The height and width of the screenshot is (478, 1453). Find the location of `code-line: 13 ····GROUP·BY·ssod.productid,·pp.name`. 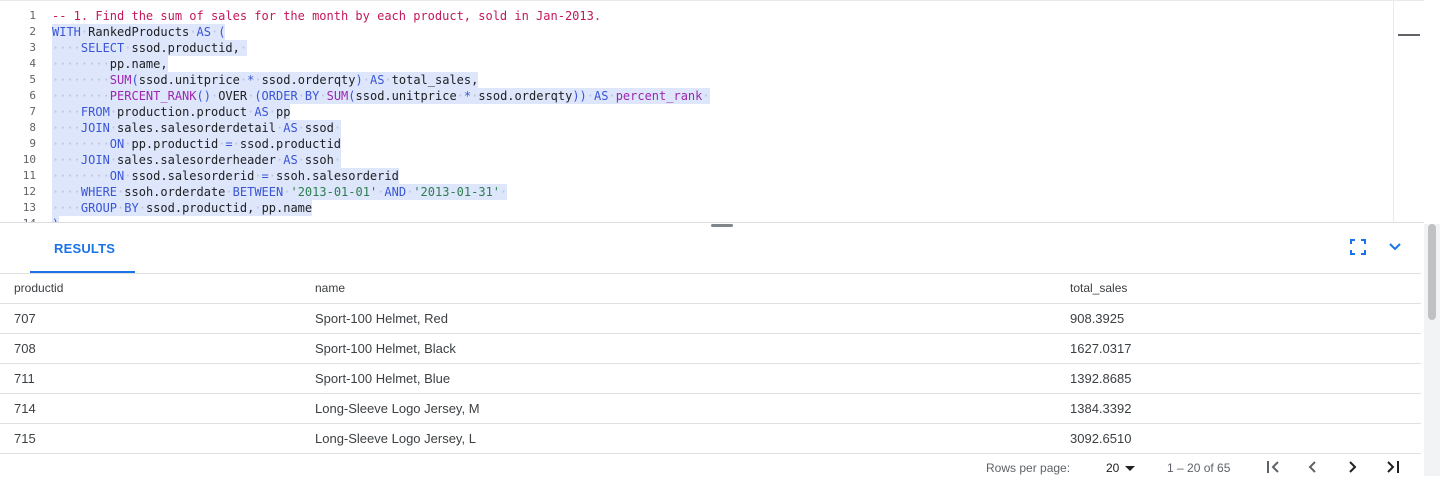

code-line: 13 ····GROUP·BY·ssod.productid,·pp.name is located at coordinates (712, 208).